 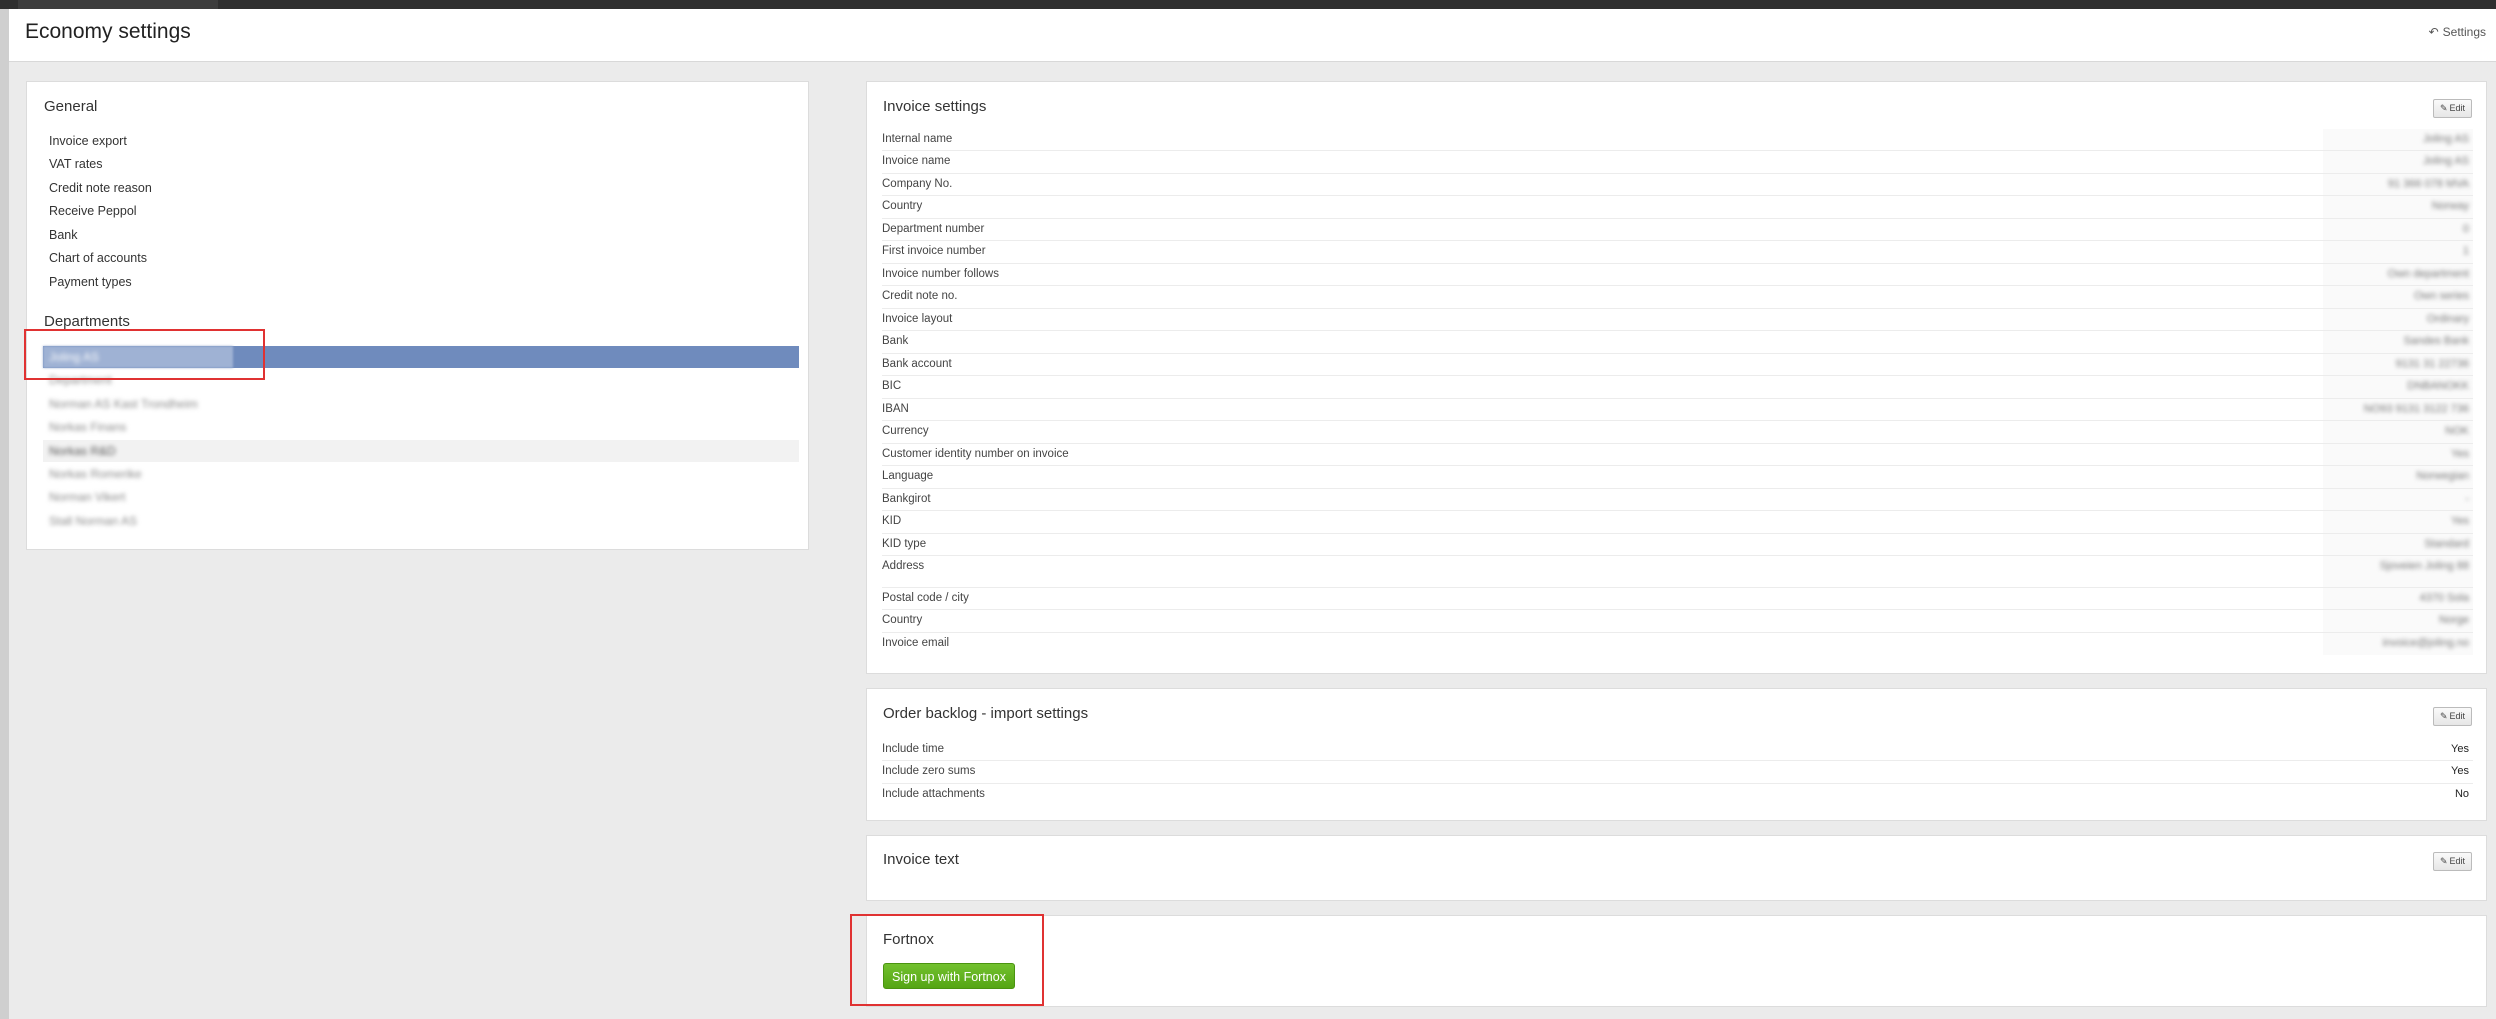 What do you see at coordinates (986, 713) in the screenshot?
I see `order-backlog-title: Order backlog - import settings` at bounding box center [986, 713].